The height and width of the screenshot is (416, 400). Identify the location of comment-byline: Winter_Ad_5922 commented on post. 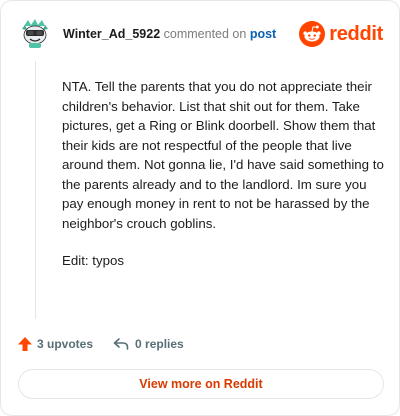
(169, 34).